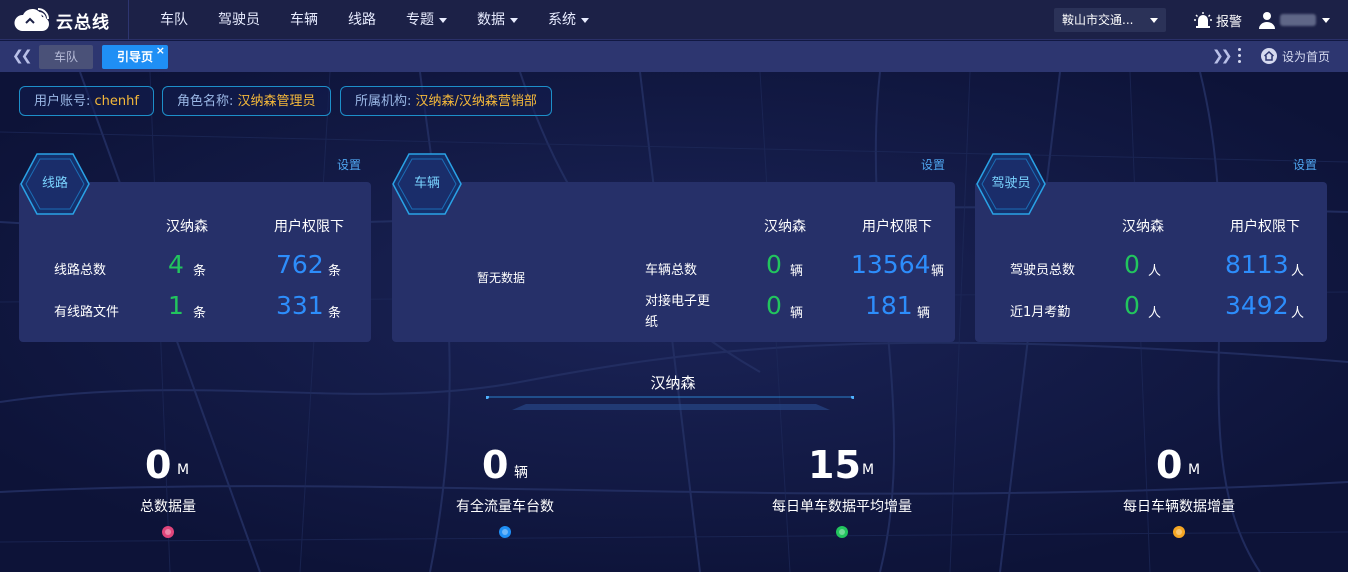 This screenshot has height=572, width=1348. Describe the element at coordinates (1155, 313) in the screenshot. I see `driver-attendance-company-unit: 人` at that location.